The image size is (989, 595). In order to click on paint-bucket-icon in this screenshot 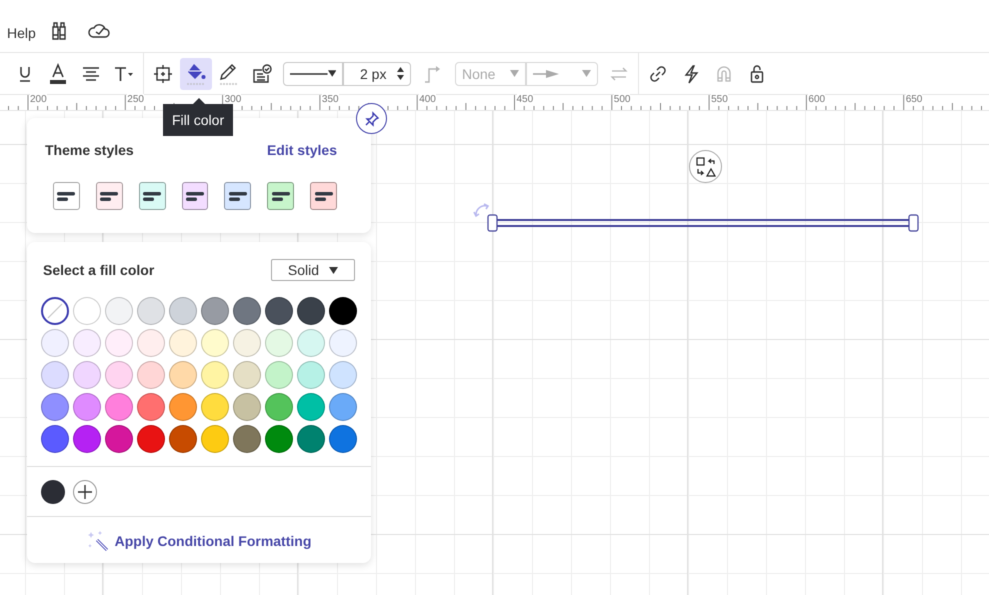, I will do `click(196, 74)`.